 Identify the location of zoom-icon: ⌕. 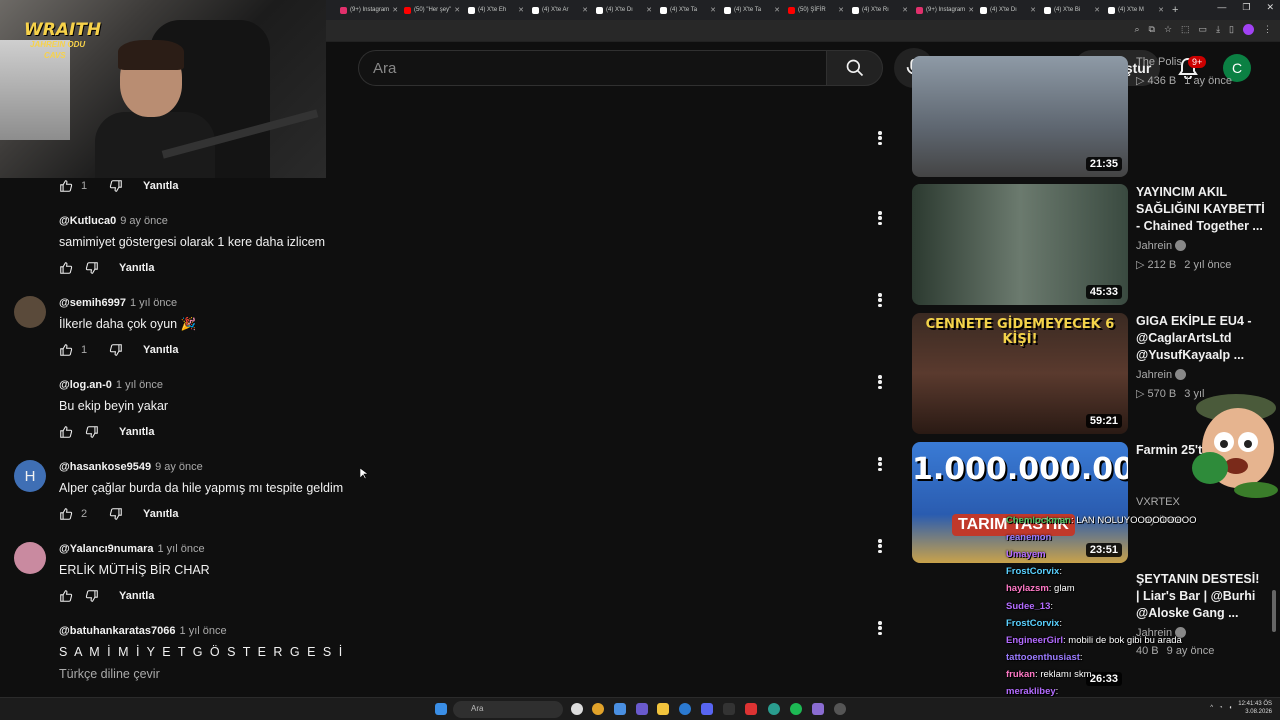
(1136, 29).